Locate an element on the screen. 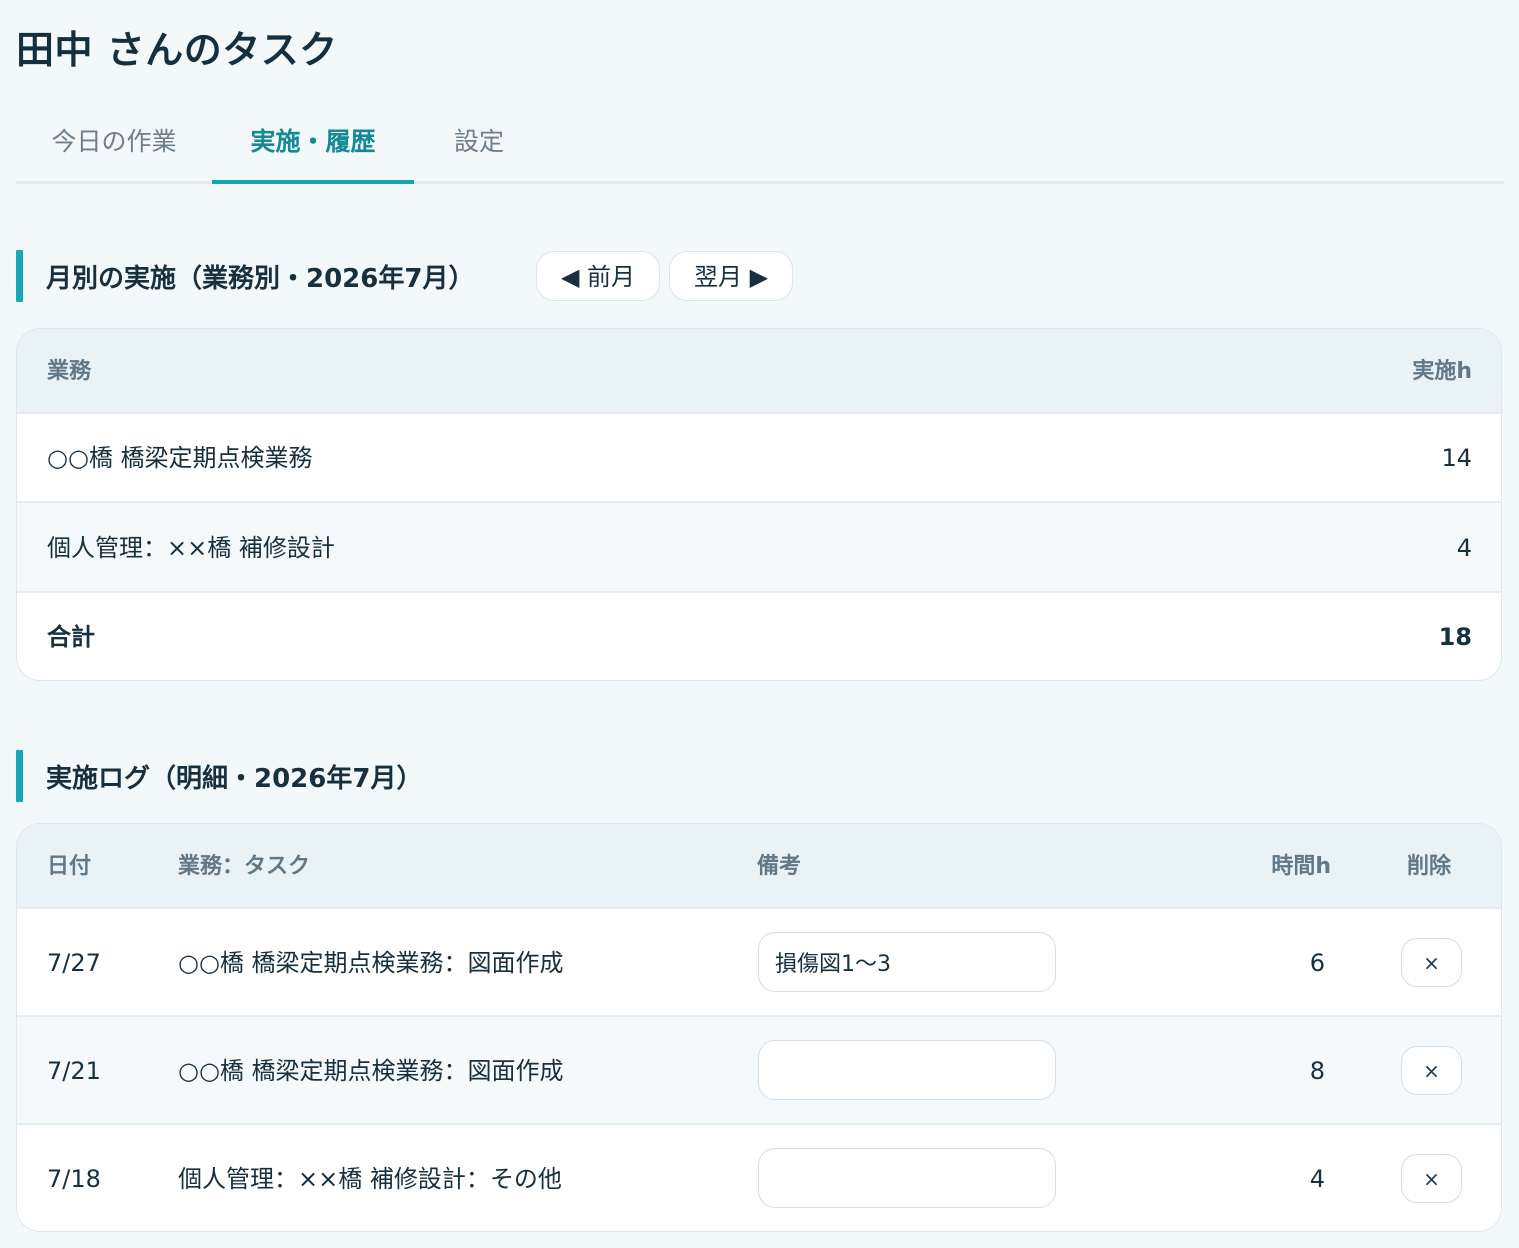 This screenshot has height=1248, width=1519. row-date: 7/18 is located at coordinates (74, 1179).